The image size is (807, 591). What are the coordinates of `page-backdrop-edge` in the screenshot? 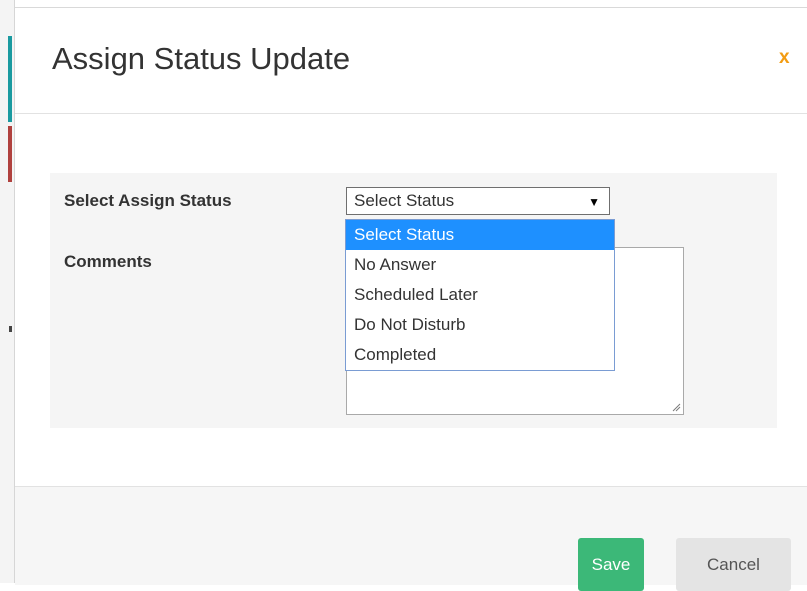 It's located at (7, 291).